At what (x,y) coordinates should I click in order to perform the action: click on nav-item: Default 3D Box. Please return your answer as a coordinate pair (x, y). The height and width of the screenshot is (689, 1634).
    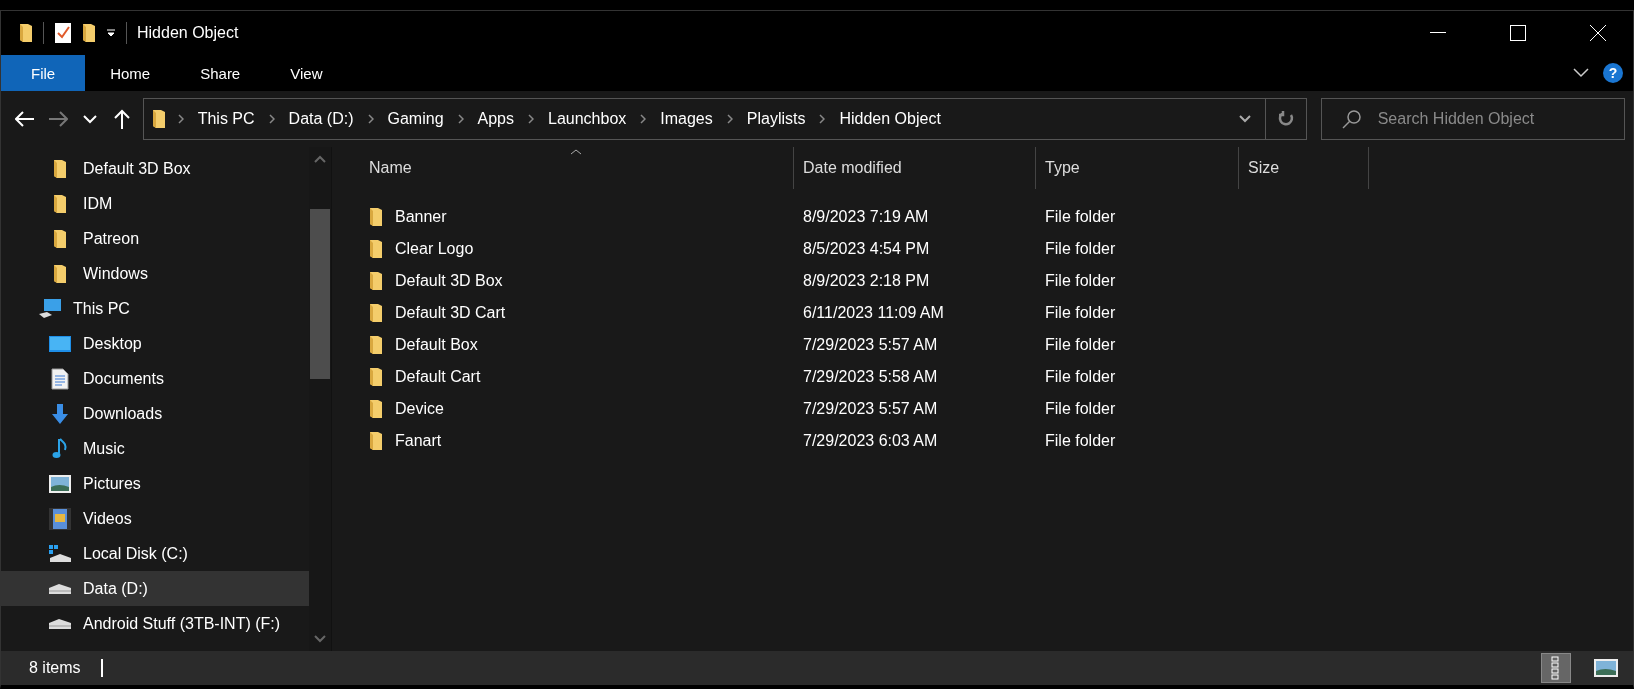
    Looking at the image, I should click on (155, 168).